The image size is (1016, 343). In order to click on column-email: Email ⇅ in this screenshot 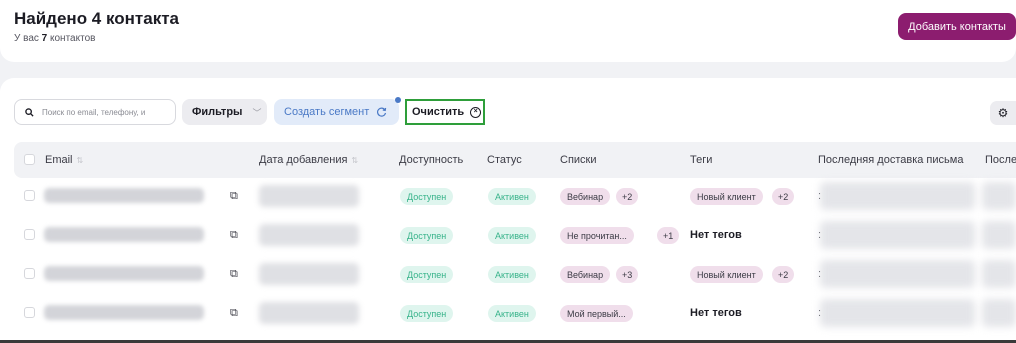, I will do `click(64, 160)`.